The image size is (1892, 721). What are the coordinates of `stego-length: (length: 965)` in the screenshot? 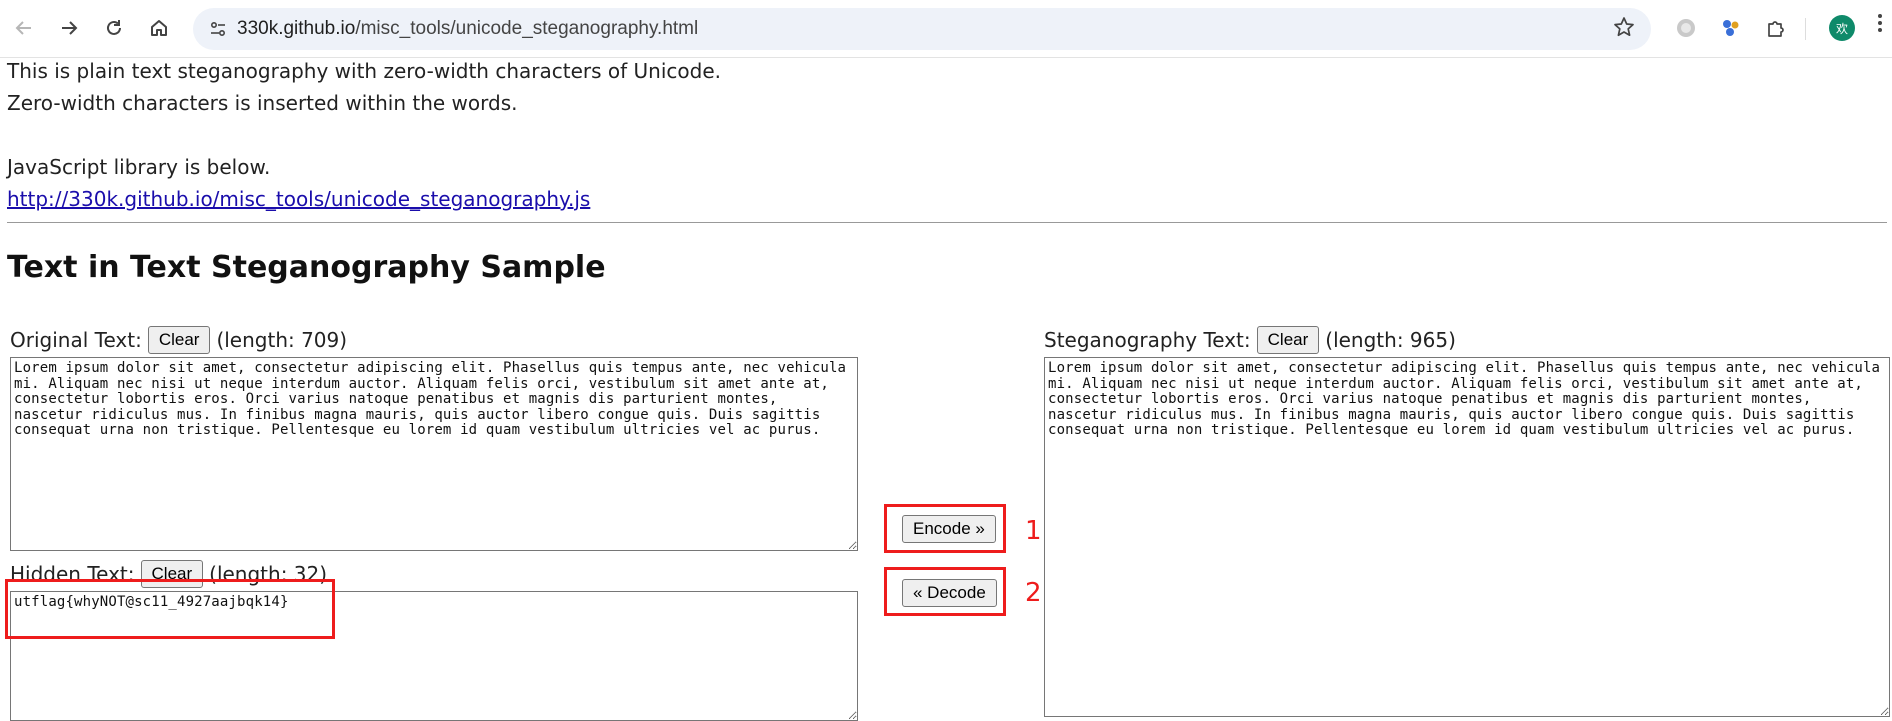 It's located at (1390, 340).